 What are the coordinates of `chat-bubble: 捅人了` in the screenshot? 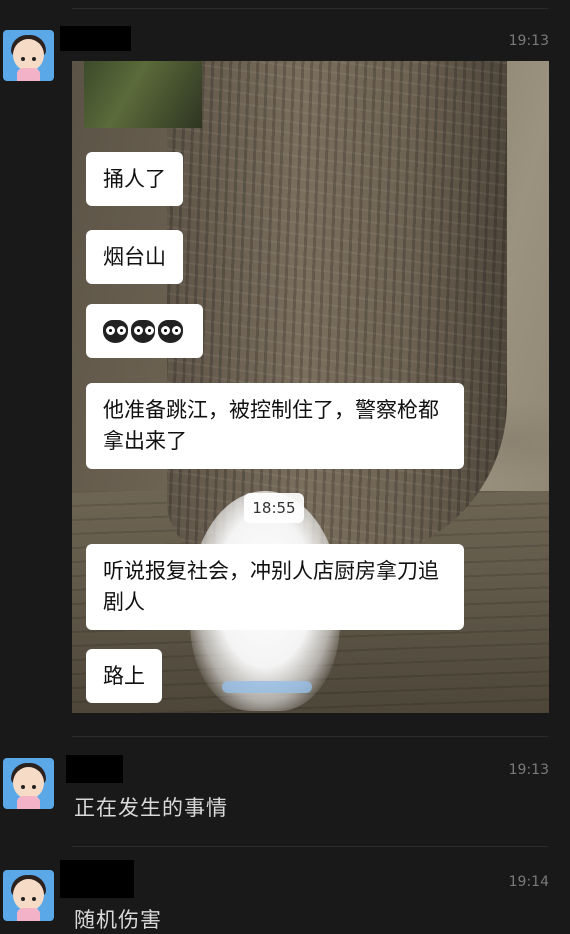 It's located at (134, 179).